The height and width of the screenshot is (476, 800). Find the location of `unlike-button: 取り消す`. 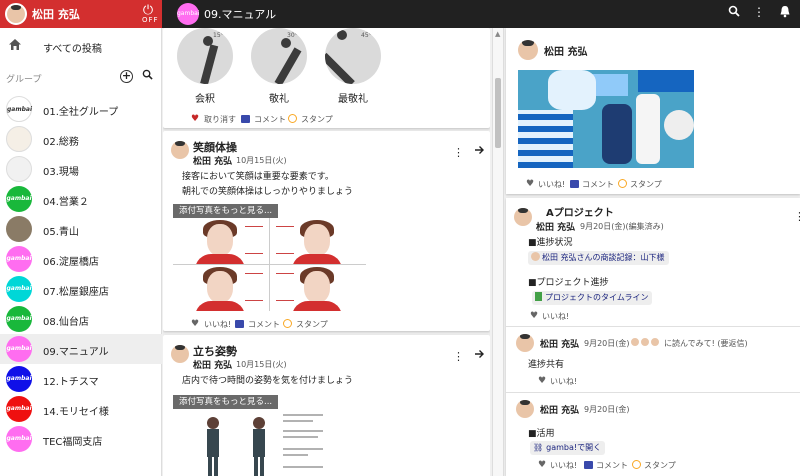

unlike-button: 取り消す is located at coordinates (220, 119).